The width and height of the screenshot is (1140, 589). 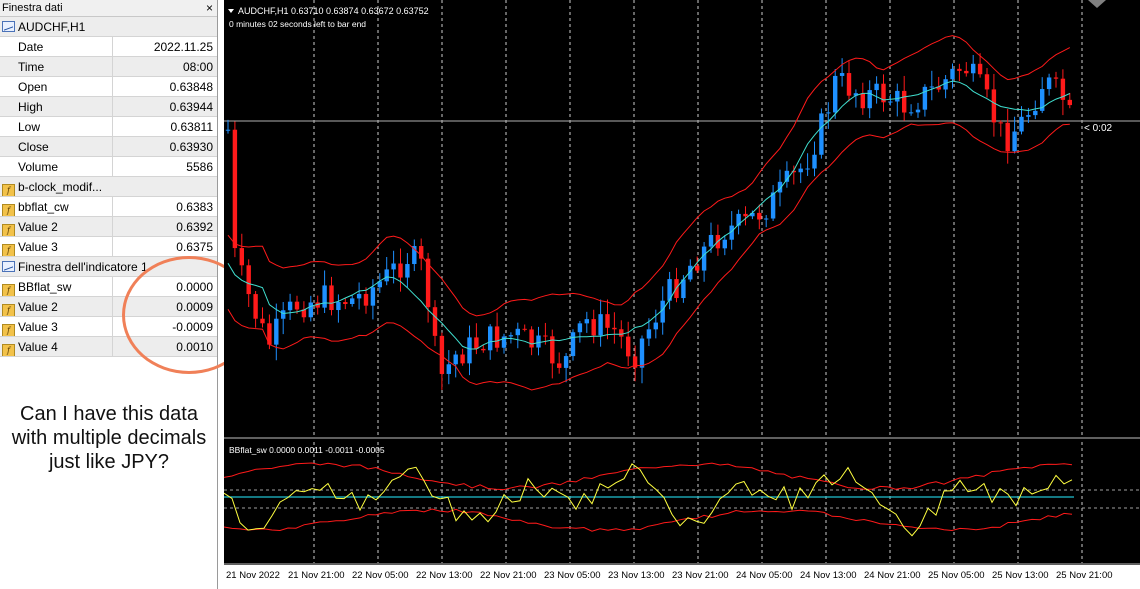 I want to click on time-axis-label: 23 Nov 21:00, so click(x=700, y=575).